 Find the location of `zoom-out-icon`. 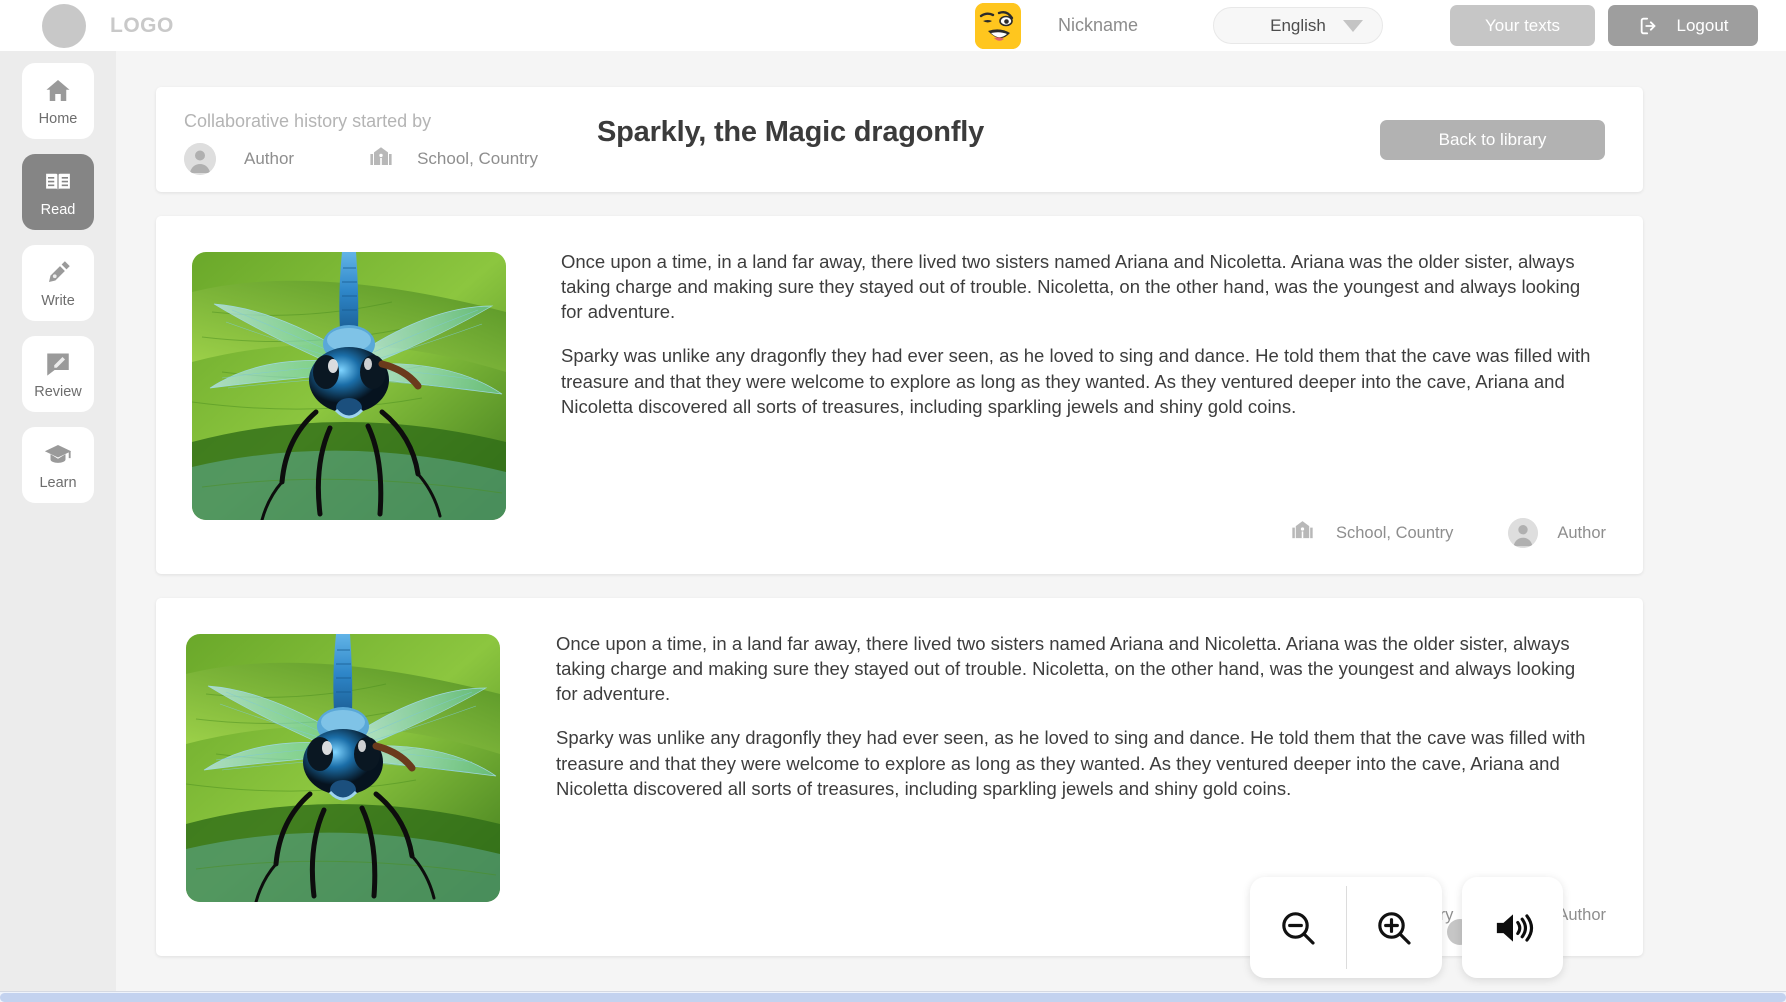

zoom-out-icon is located at coordinates (1298, 928).